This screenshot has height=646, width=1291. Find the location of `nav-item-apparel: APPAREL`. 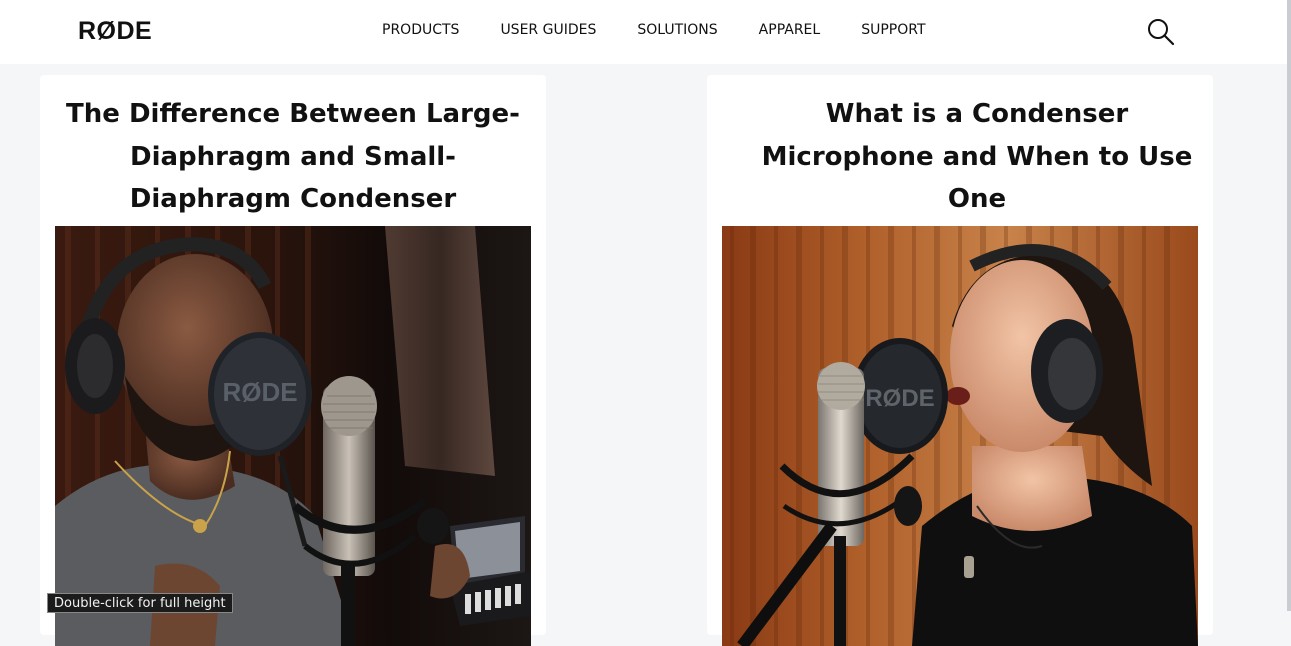

nav-item-apparel: APPAREL is located at coordinates (790, 30).